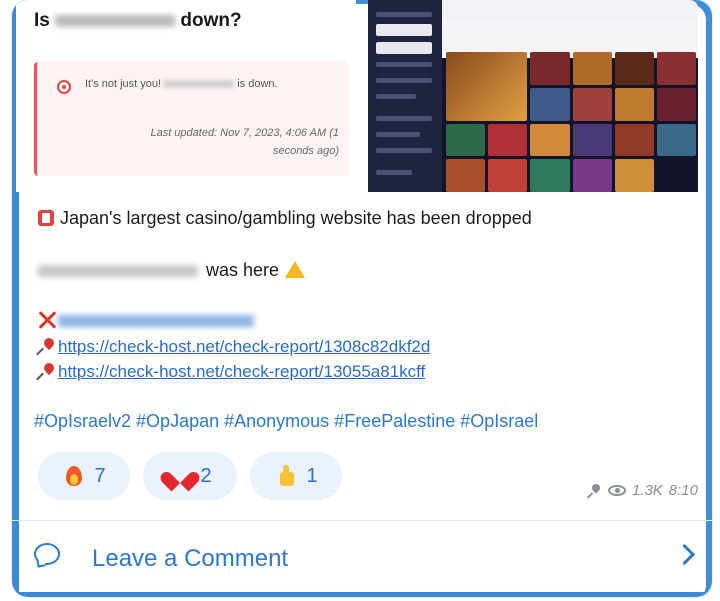  What do you see at coordinates (74, 476) in the screenshot?
I see `fire-icon` at bounding box center [74, 476].